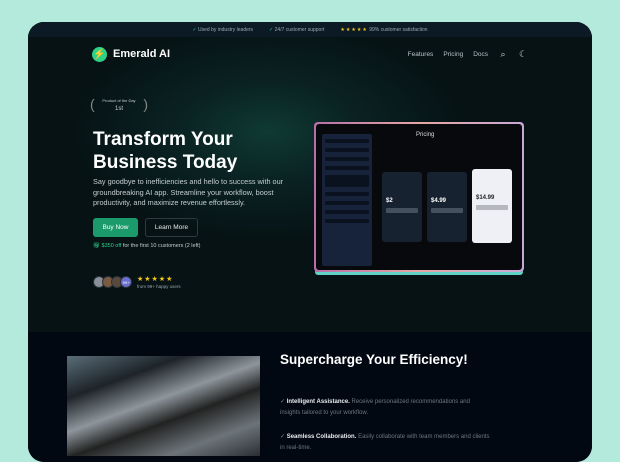  What do you see at coordinates (447, 207) in the screenshot?
I see `pricing-card: $4.99` at bounding box center [447, 207].